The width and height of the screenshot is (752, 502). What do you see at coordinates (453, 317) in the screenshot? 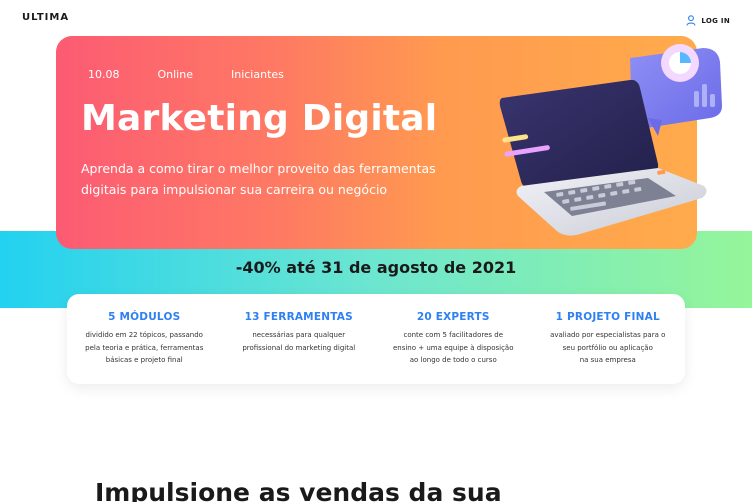
I see `feature-title: 20 EXPERTS` at bounding box center [453, 317].